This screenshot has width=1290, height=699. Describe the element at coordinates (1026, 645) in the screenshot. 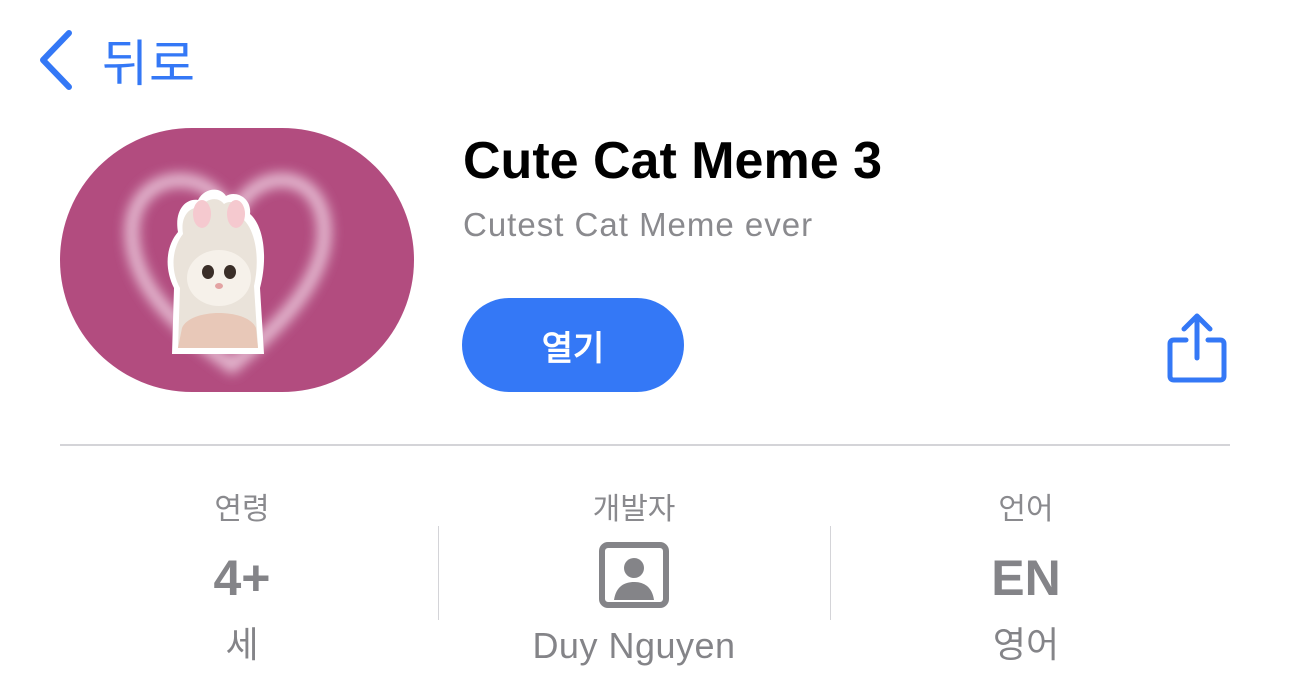

I see `language-name: 영어` at that location.